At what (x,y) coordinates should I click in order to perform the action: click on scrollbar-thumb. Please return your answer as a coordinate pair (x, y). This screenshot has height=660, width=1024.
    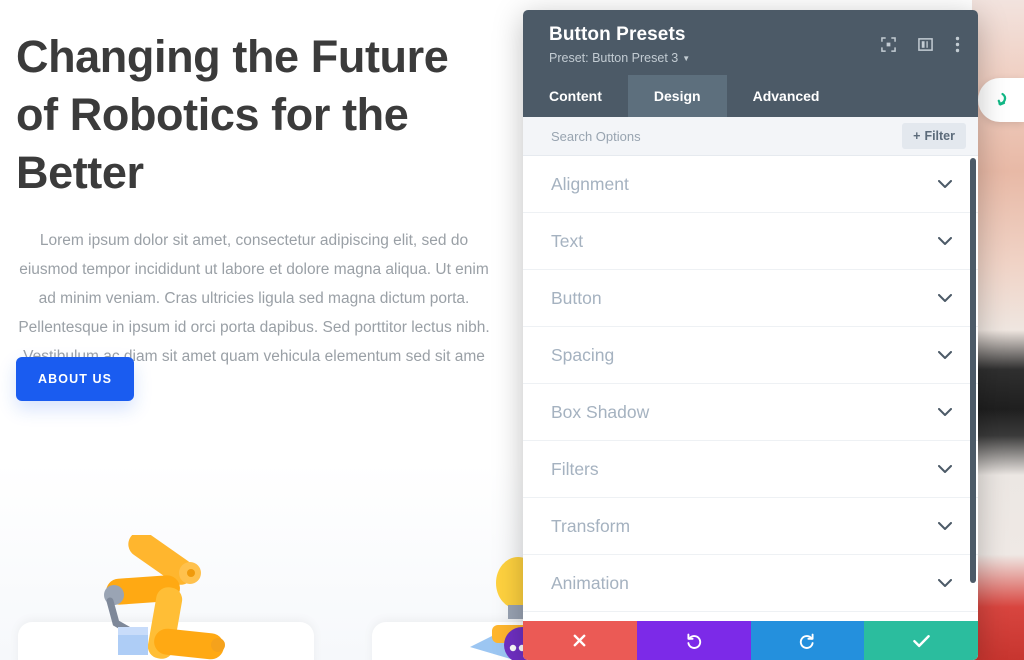
    Looking at the image, I should click on (973, 370).